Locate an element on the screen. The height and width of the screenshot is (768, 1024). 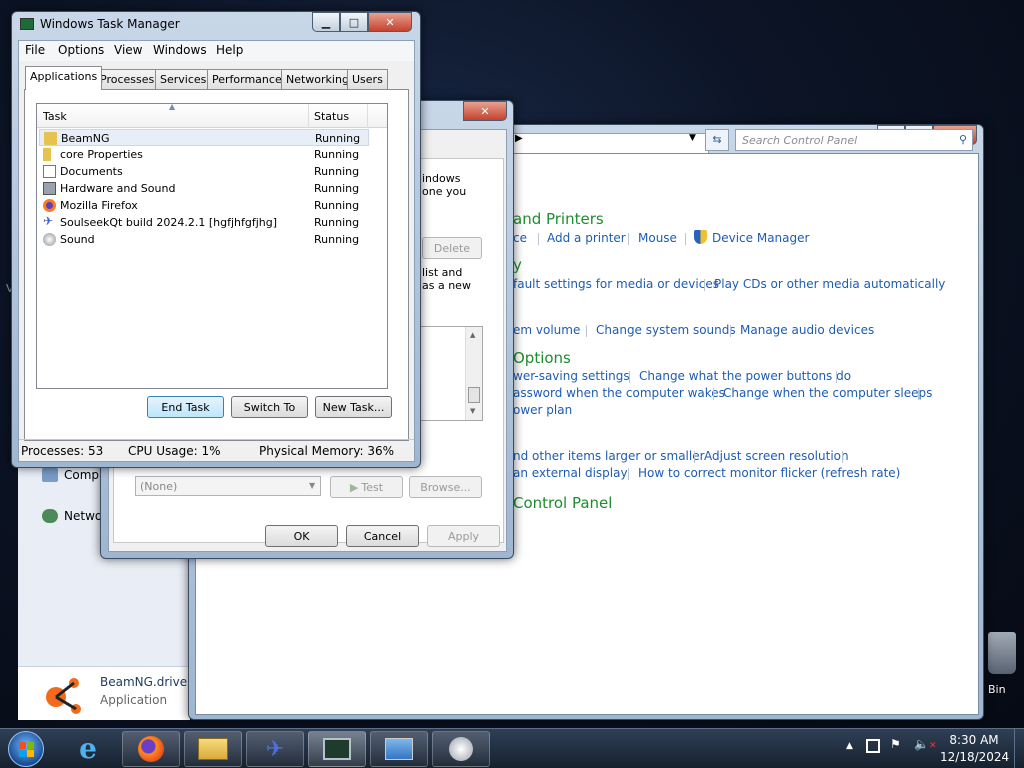
link-system-volume: em volume is located at coordinates (546, 330).